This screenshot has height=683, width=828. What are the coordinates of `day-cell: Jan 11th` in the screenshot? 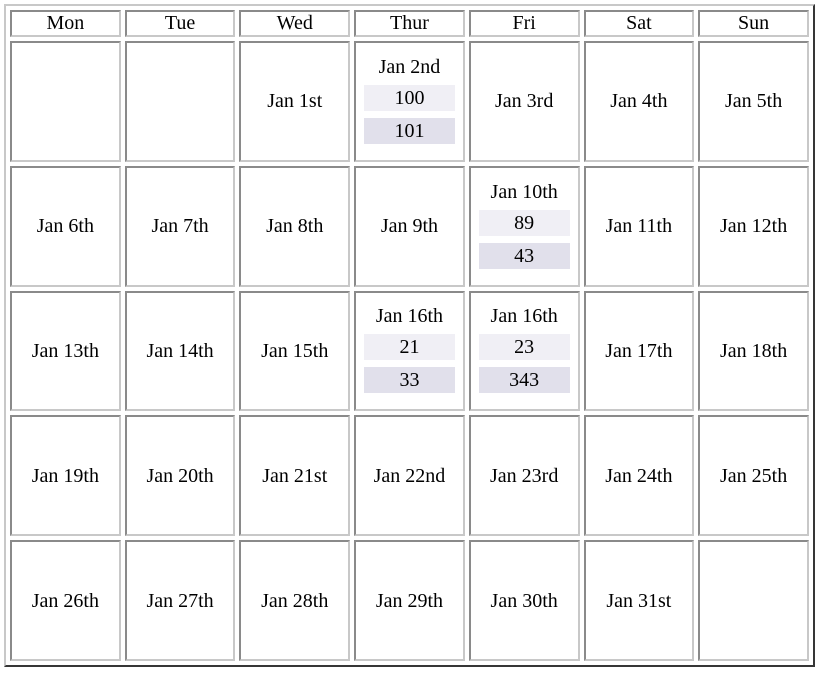 It's located at (639, 226).